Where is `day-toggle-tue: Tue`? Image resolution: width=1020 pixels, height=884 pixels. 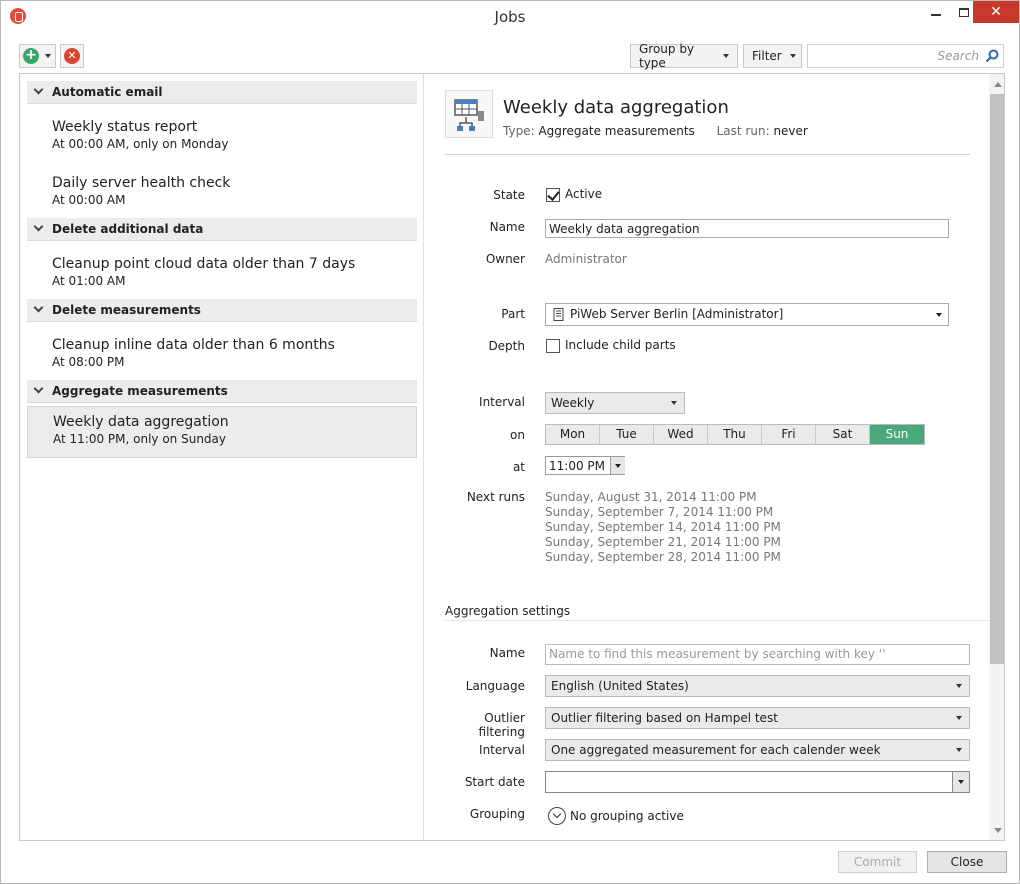 day-toggle-tue: Tue is located at coordinates (627, 434).